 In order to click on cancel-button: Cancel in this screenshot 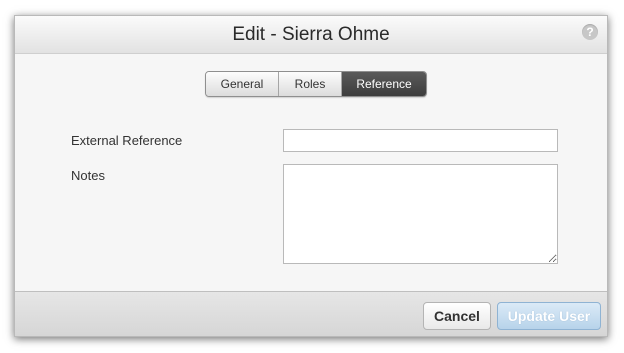, I will do `click(457, 316)`.